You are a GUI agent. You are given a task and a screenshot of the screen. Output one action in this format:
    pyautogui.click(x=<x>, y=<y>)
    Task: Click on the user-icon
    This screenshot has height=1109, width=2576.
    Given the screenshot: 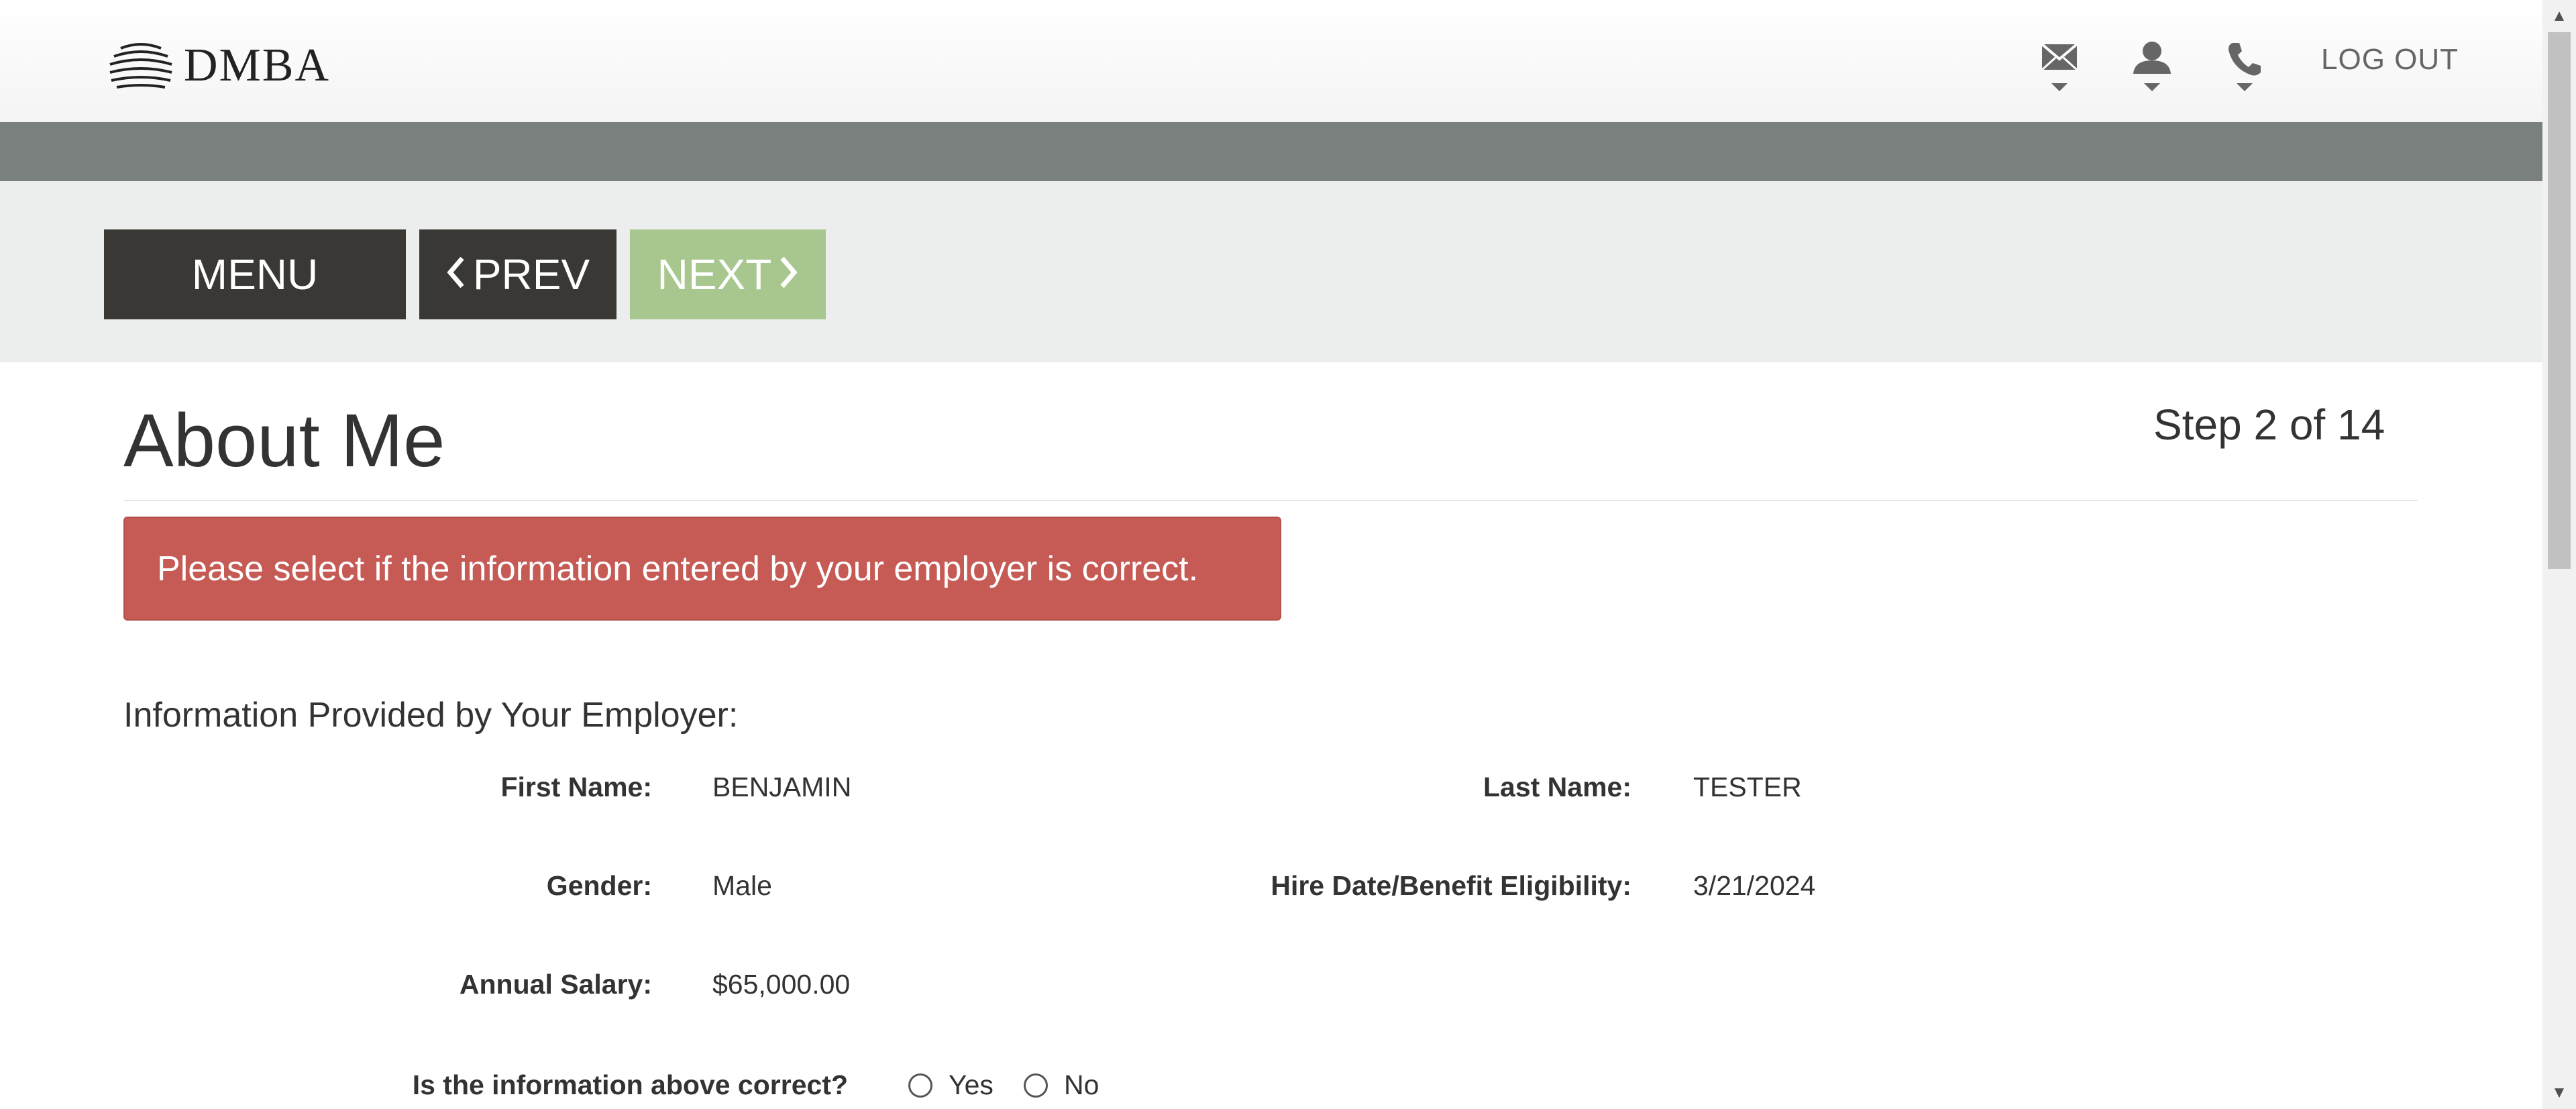 What is the action you would take?
    pyautogui.click(x=2152, y=69)
    